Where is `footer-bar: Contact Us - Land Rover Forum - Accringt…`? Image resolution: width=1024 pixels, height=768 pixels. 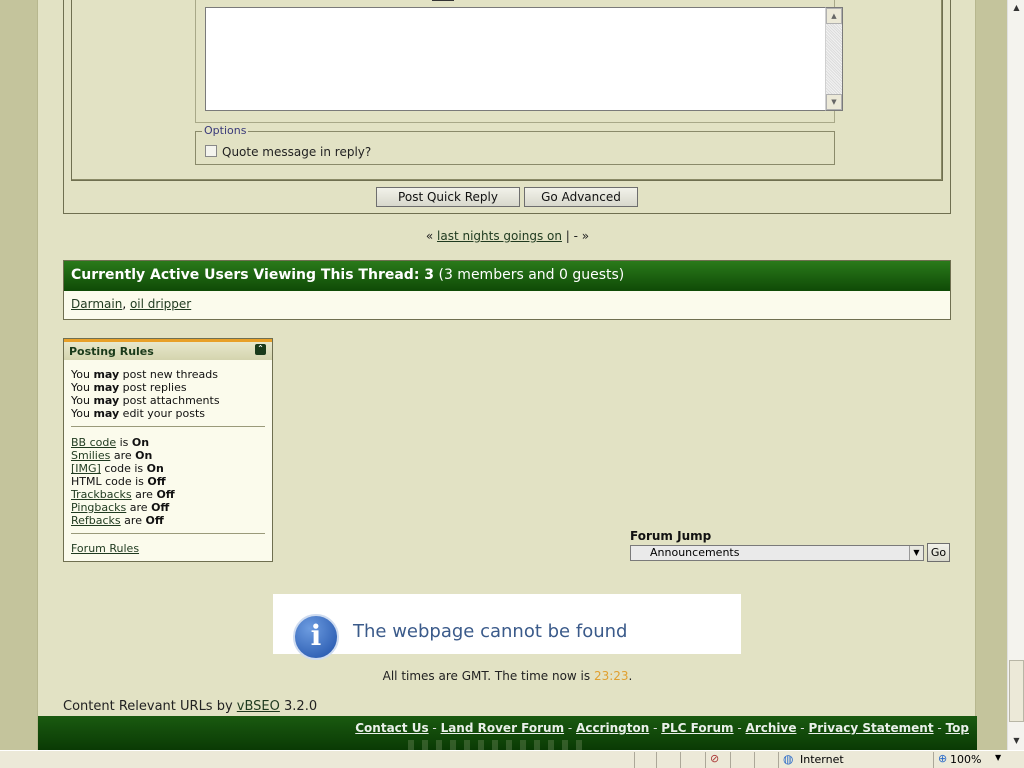
footer-bar: Contact Us - Land Rover Forum - Accringt… is located at coordinates (507, 733).